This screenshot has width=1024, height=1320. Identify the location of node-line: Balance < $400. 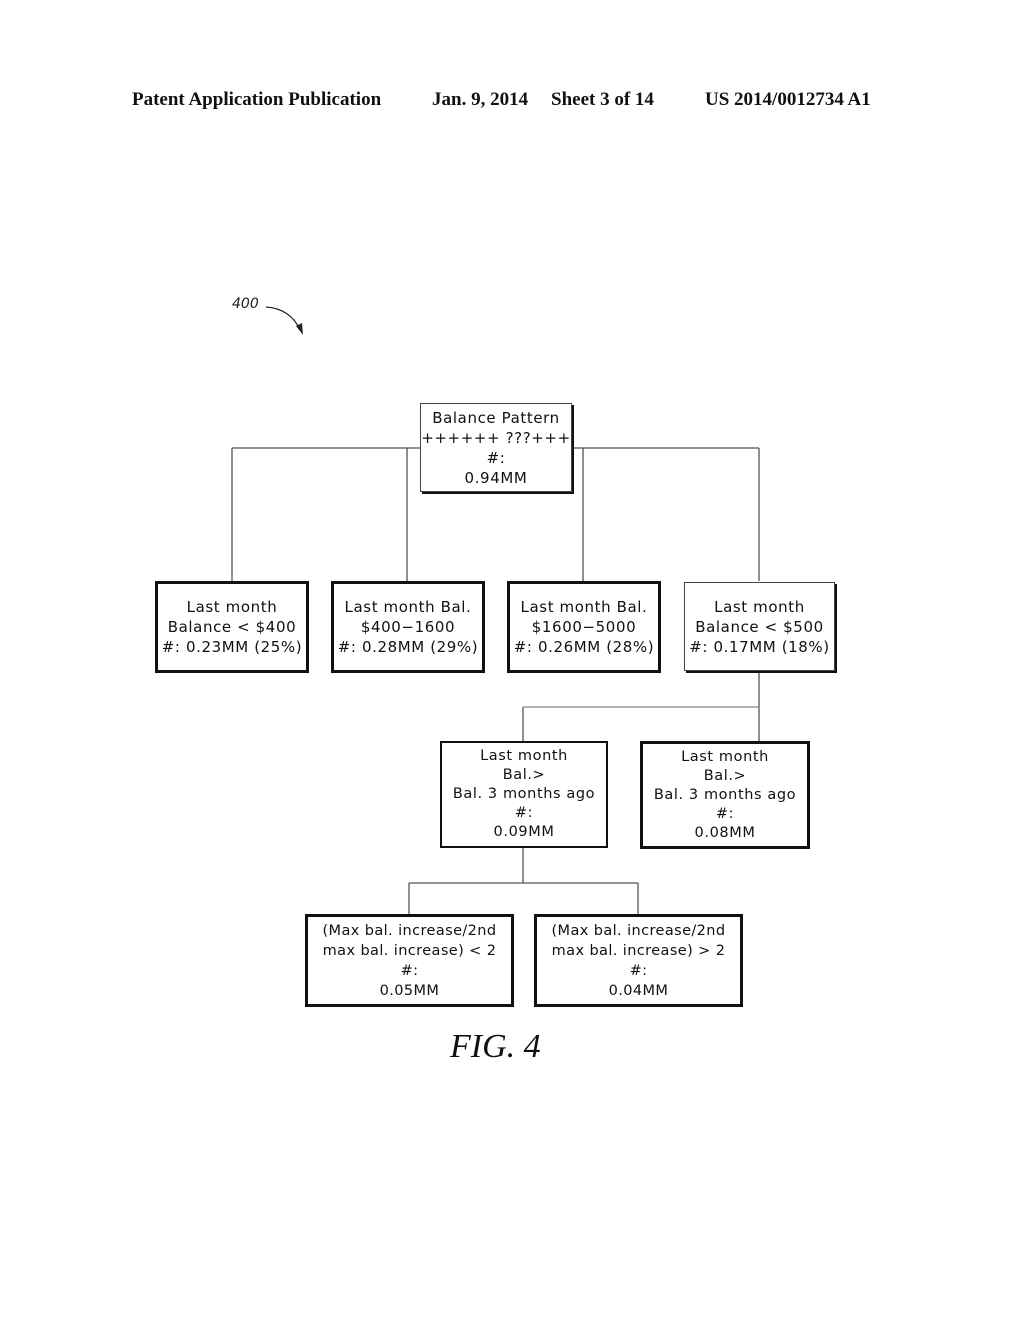
(232, 627).